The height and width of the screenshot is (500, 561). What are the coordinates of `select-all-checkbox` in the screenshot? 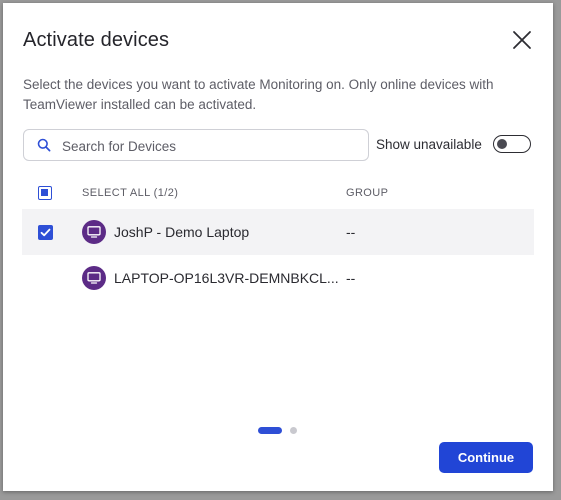 It's located at (45, 193).